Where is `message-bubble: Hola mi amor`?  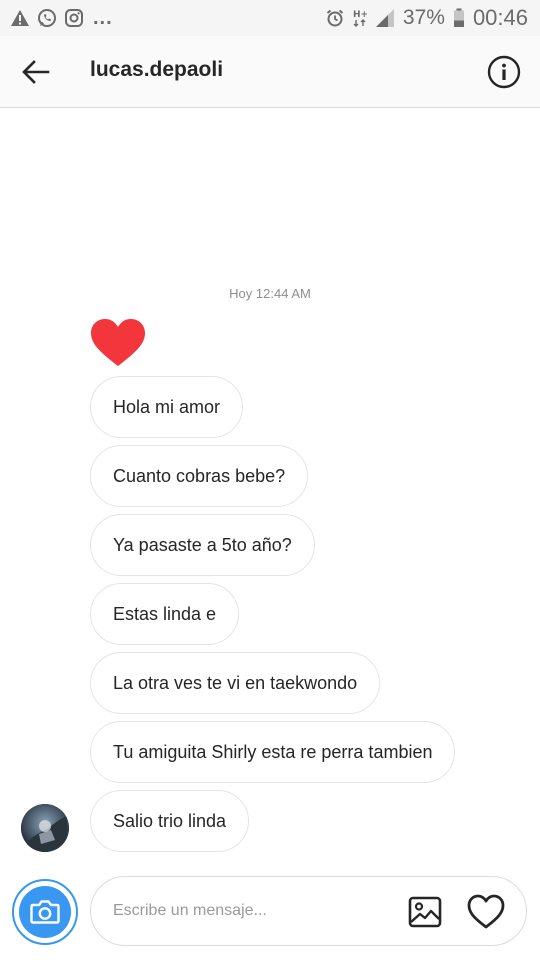
message-bubble: Hola mi amor is located at coordinates (167, 407).